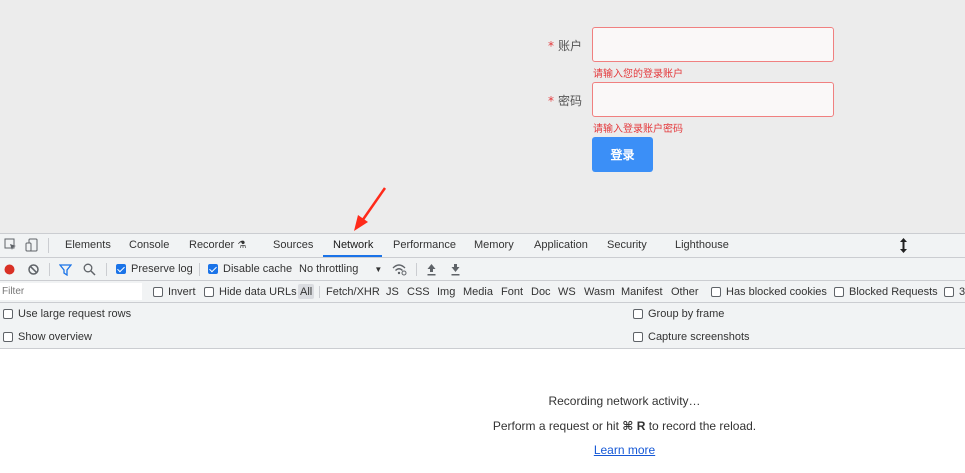  I want to click on group-by-frame-label: Group by frame, so click(686, 314).